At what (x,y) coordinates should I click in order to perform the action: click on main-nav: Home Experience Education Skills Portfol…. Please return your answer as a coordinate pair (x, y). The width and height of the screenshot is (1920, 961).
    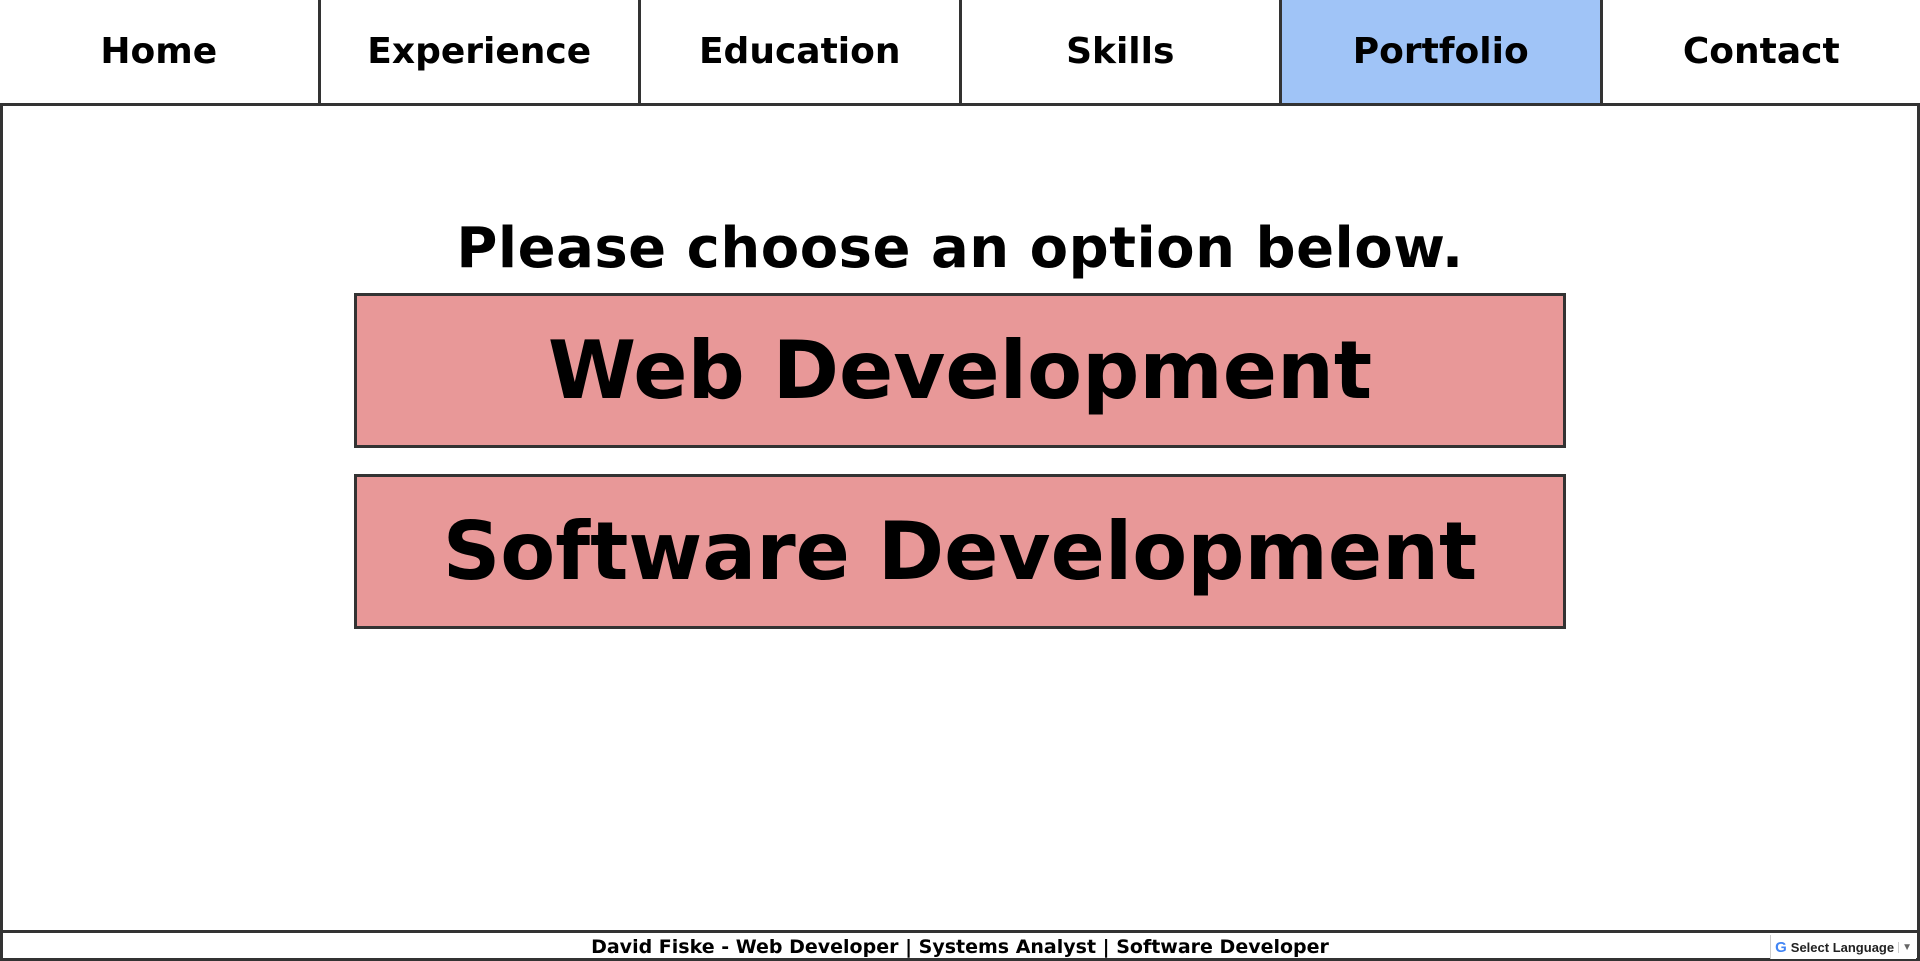
    Looking at the image, I should click on (960, 53).